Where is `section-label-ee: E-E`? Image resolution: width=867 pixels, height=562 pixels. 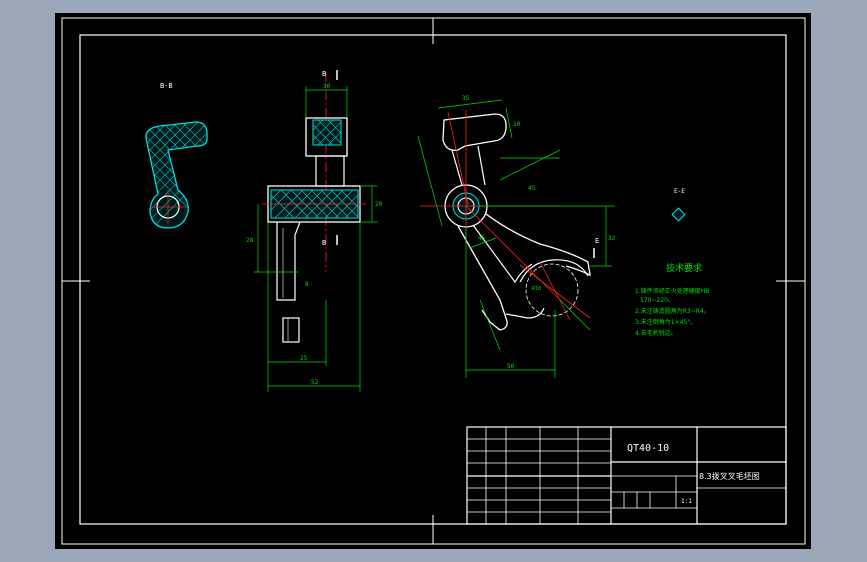 section-label-ee: E-E is located at coordinates (679, 191).